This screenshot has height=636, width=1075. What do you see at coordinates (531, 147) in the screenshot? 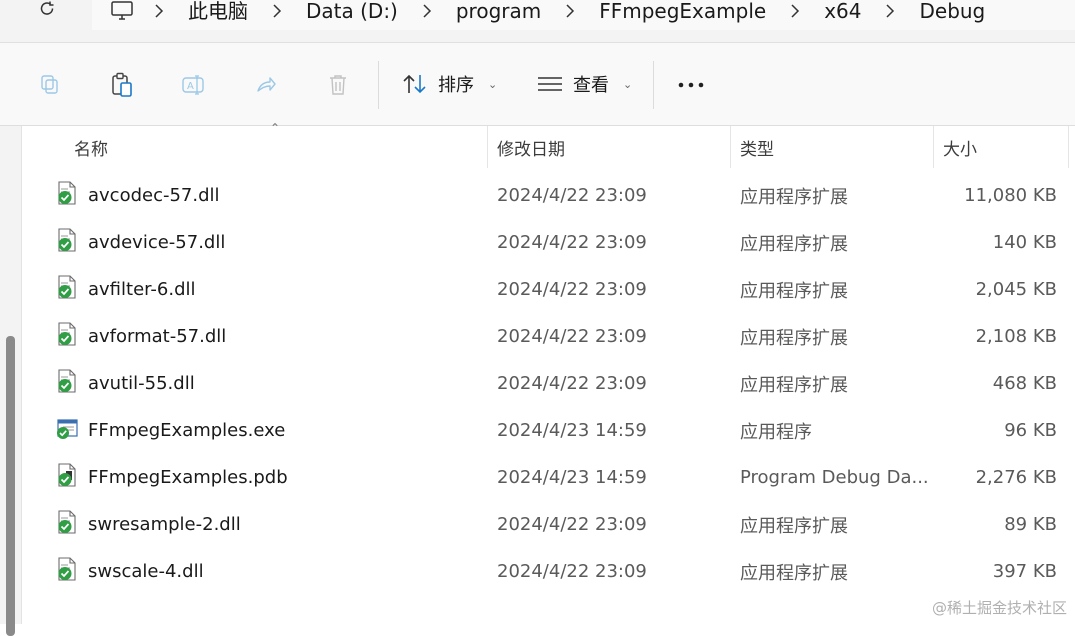
I see `column-header-date: 修改日期` at bounding box center [531, 147].